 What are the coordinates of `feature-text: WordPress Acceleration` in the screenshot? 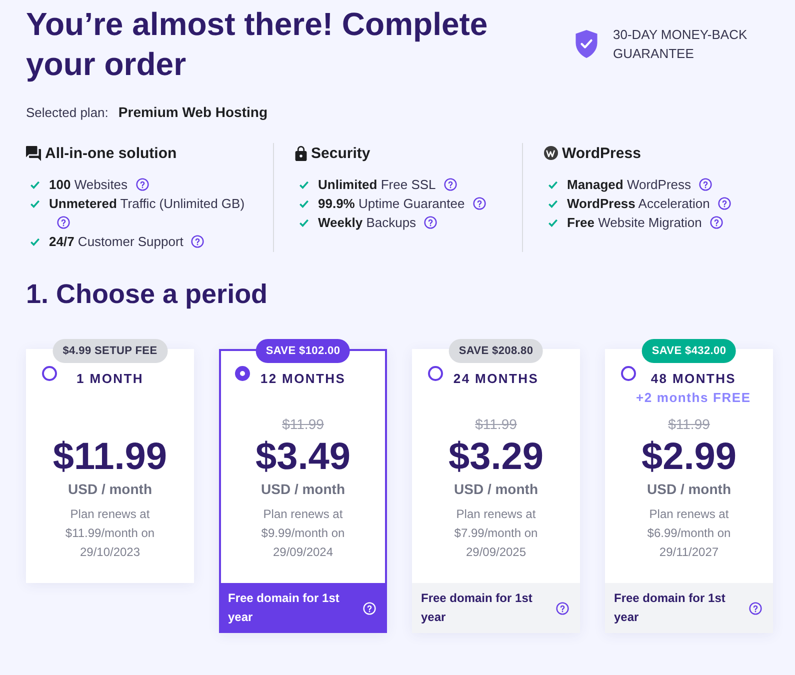 It's located at (638, 203).